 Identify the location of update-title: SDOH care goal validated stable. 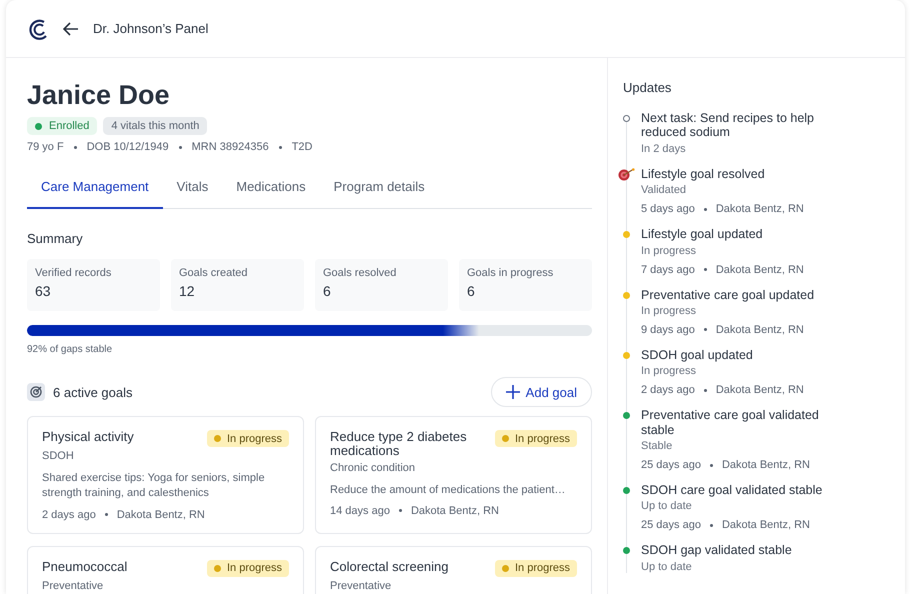
(732, 490).